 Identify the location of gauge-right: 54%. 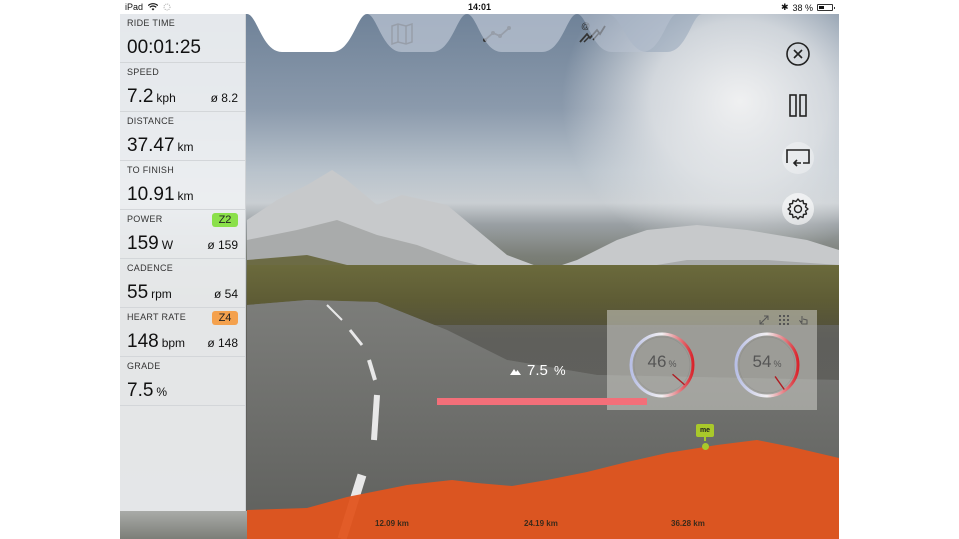
(767, 365).